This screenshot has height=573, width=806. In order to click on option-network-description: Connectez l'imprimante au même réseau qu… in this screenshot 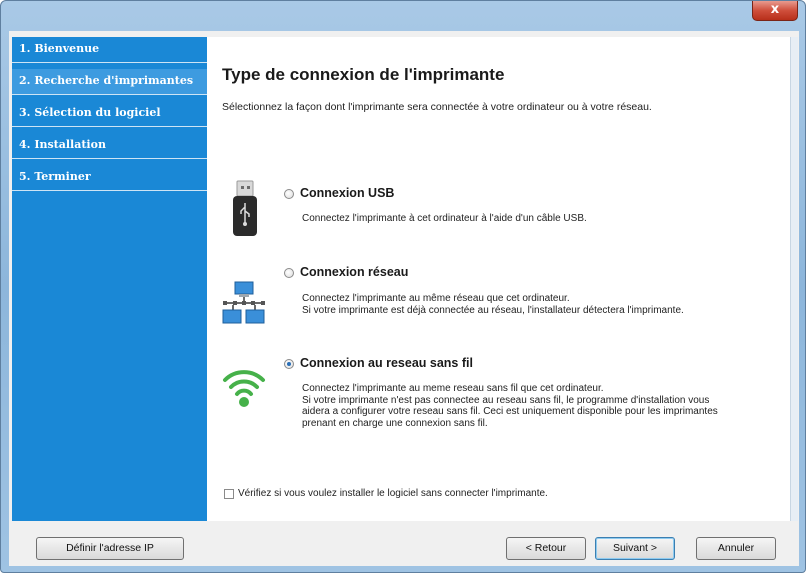, I will do `click(493, 304)`.